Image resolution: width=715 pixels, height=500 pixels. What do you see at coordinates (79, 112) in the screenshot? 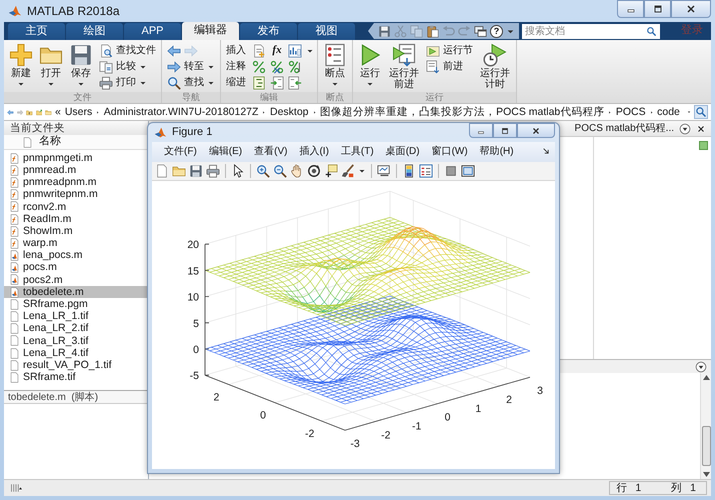
I see `breadcrumb-link: Users` at bounding box center [79, 112].